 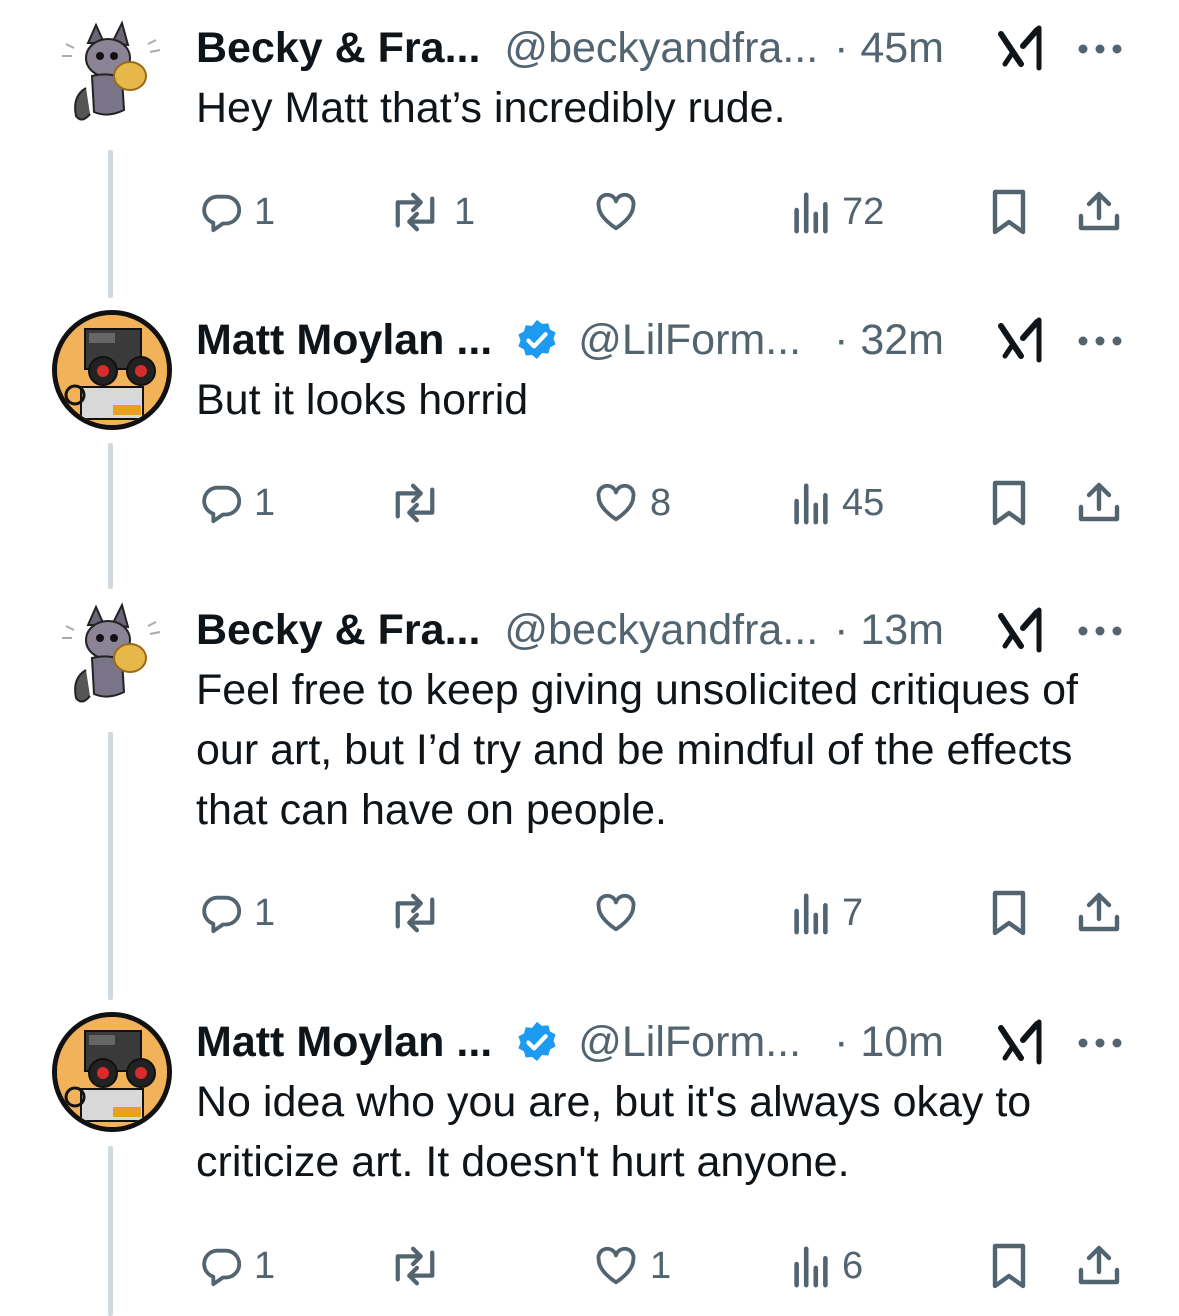 I want to click on tweet-header: Matt Moylan ... @LilForm... · 32m, so click(x=660, y=340).